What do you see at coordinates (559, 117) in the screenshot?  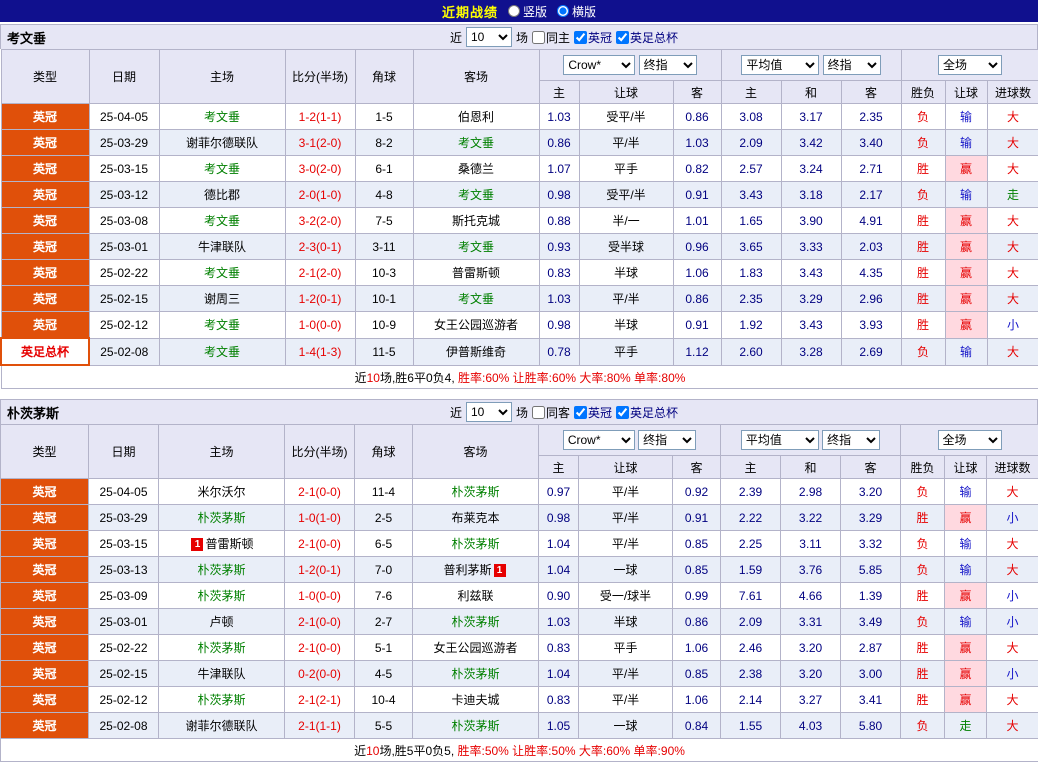 I see `home-odds: 1.03` at bounding box center [559, 117].